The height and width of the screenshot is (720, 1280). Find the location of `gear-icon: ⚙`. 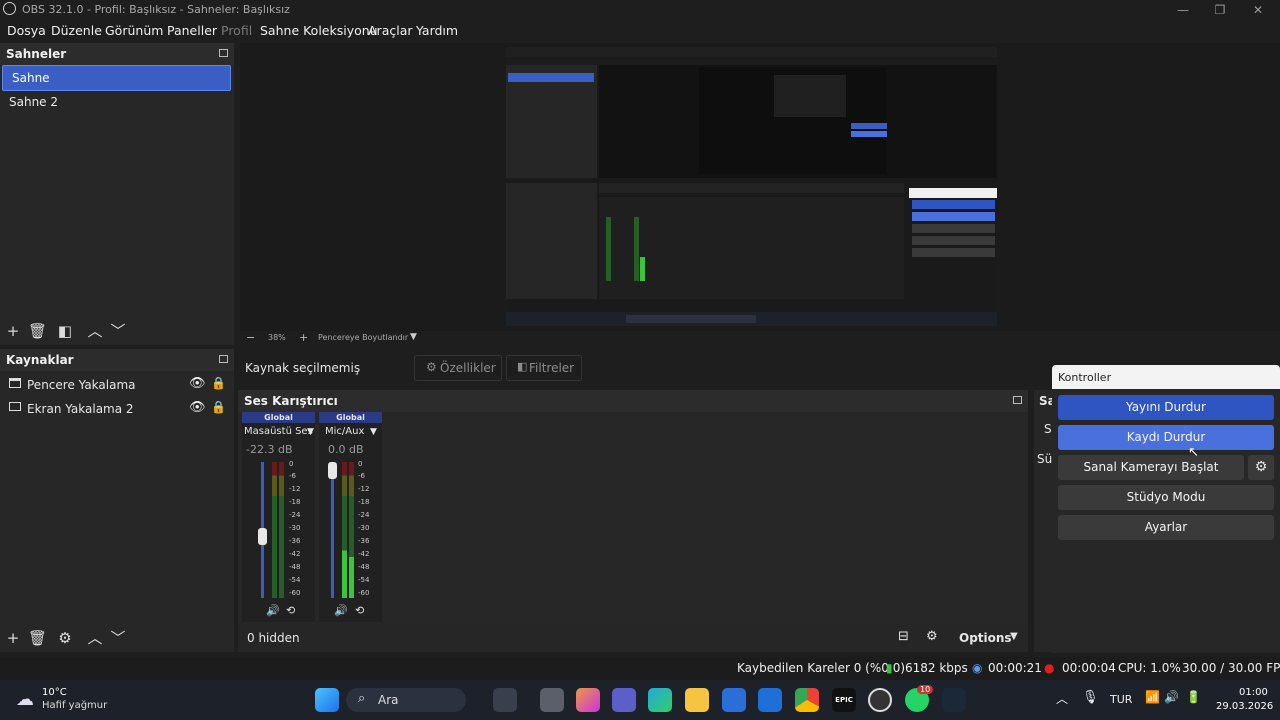

gear-icon: ⚙ is located at coordinates (431, 367).